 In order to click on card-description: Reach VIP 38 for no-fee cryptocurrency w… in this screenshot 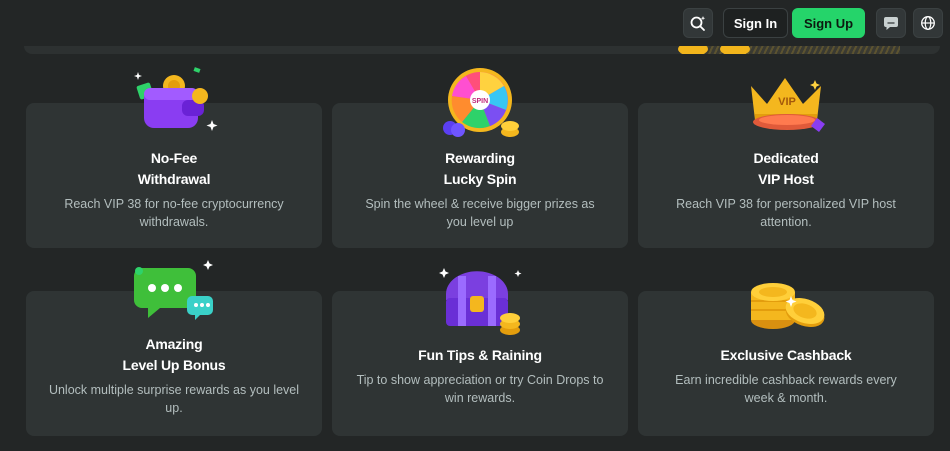, I will do `click(174, 213)`.